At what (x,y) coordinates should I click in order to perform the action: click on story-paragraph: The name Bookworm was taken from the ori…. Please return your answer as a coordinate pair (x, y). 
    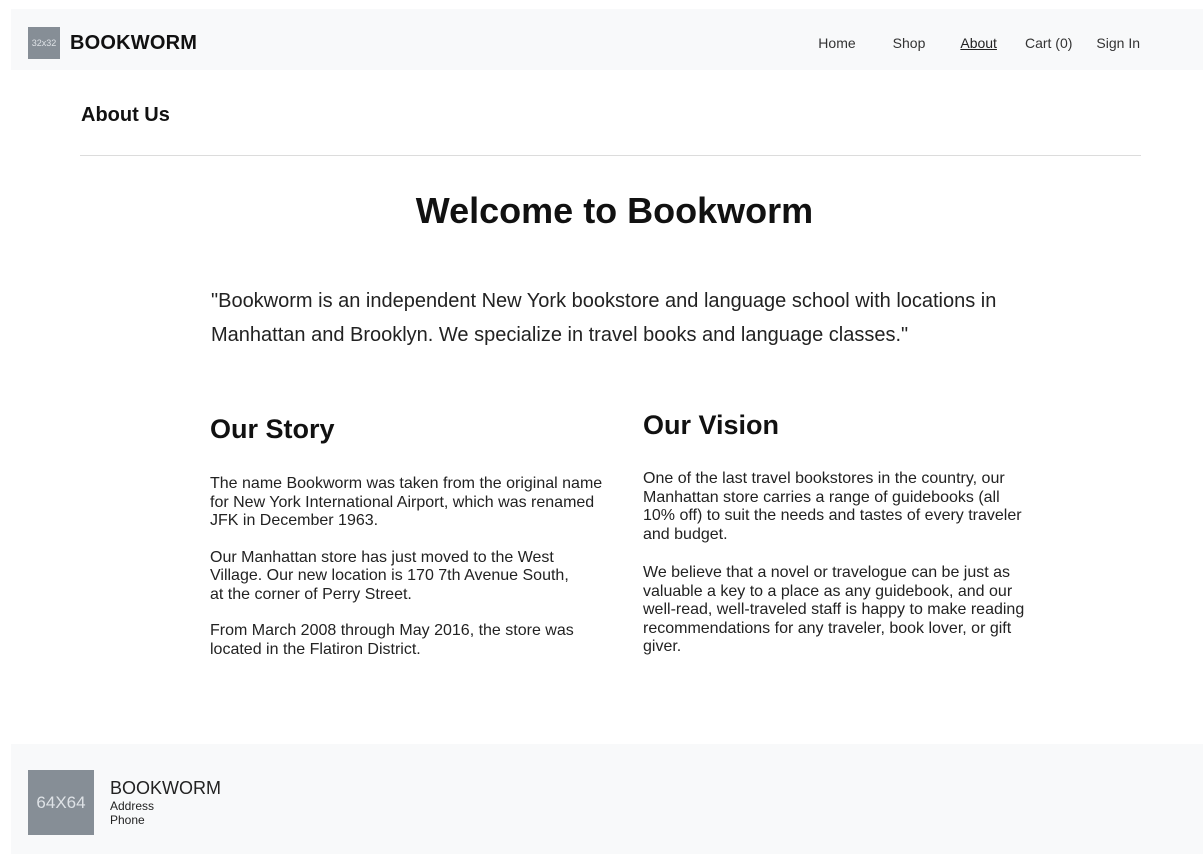
    Looking at the image, I should click on (406, 502).